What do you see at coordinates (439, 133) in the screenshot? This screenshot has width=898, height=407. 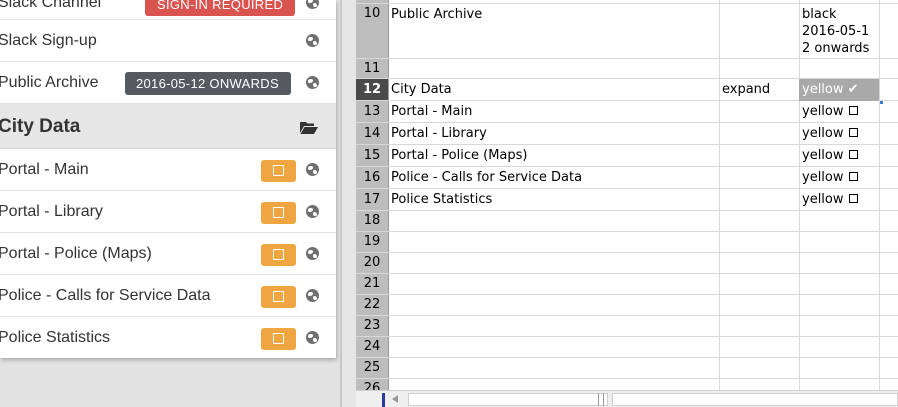 I see `cell-a: Portal - Library` at bounding box center [439, 133].